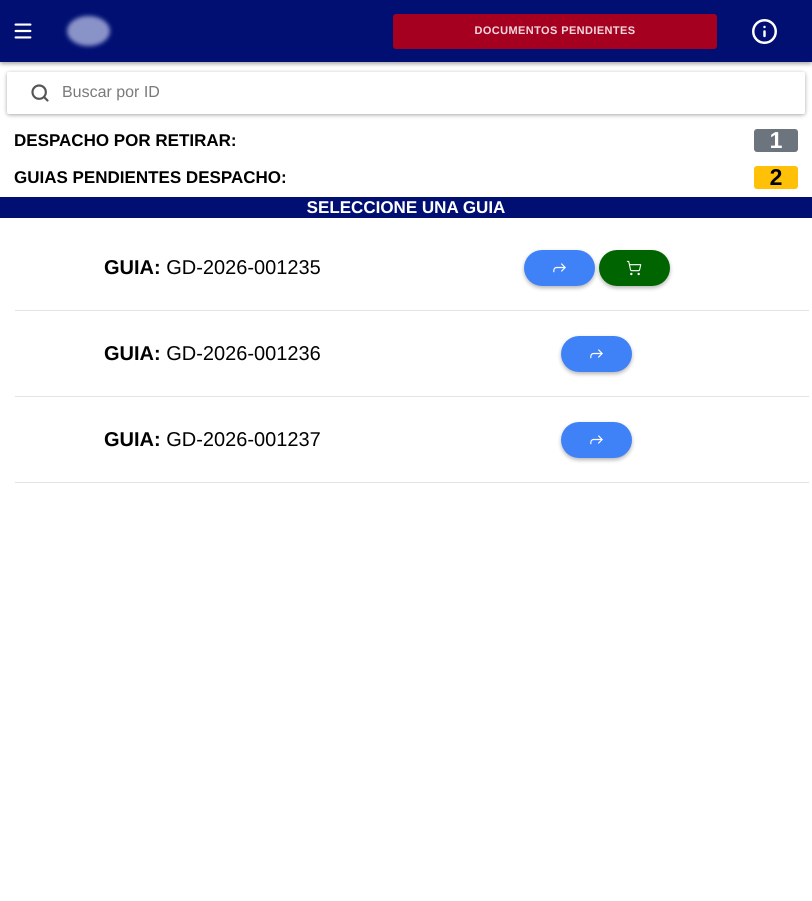 The height and width of the screenshot is (901, 812). Describe the element at coordinates (212, 267) in the screenshot. I see `guide-label: GUIA: GD-2026-001235` at that location.